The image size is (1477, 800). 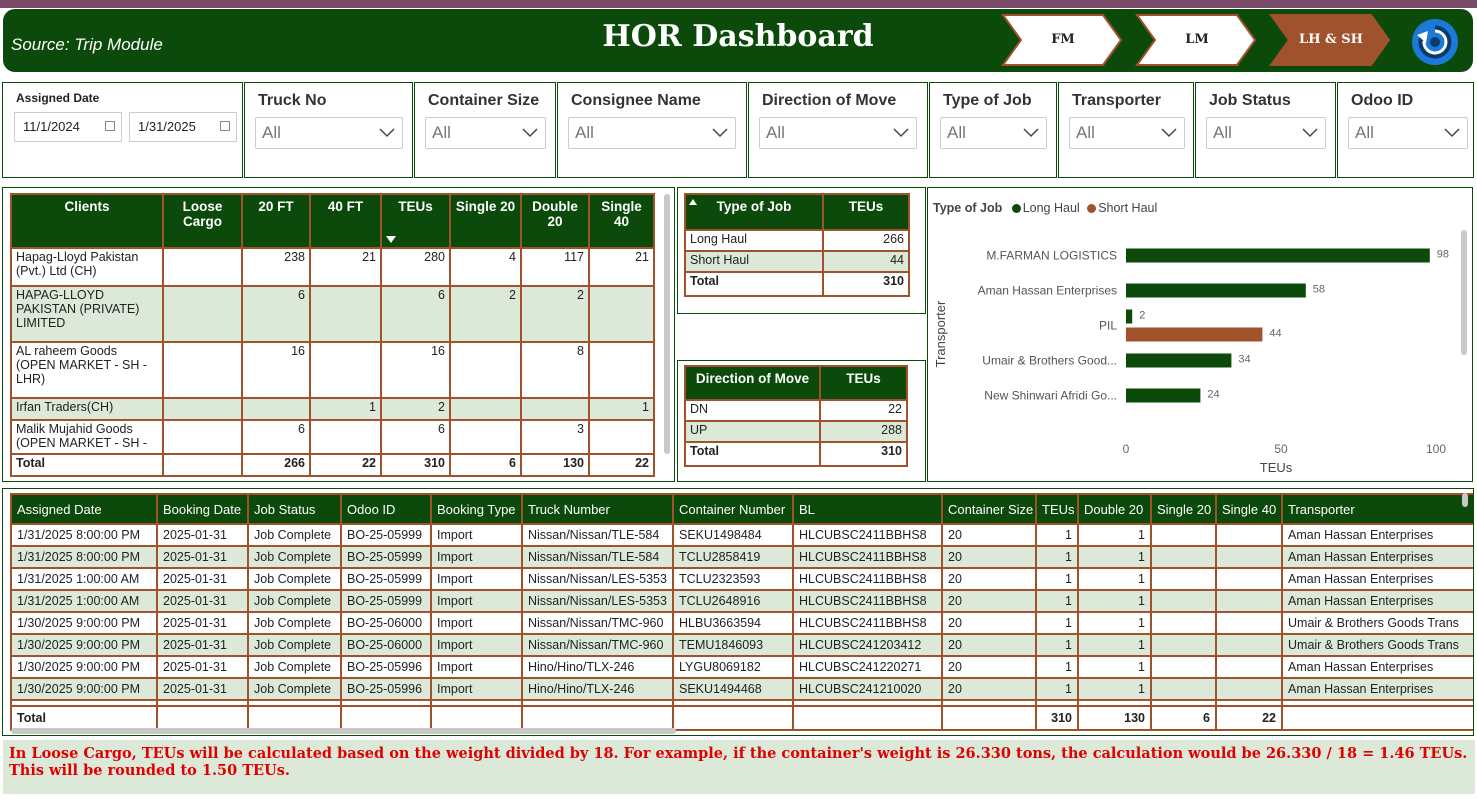 I want to click on col-header-direction-of-move: Direction of Move, so click(x=752, y=383).